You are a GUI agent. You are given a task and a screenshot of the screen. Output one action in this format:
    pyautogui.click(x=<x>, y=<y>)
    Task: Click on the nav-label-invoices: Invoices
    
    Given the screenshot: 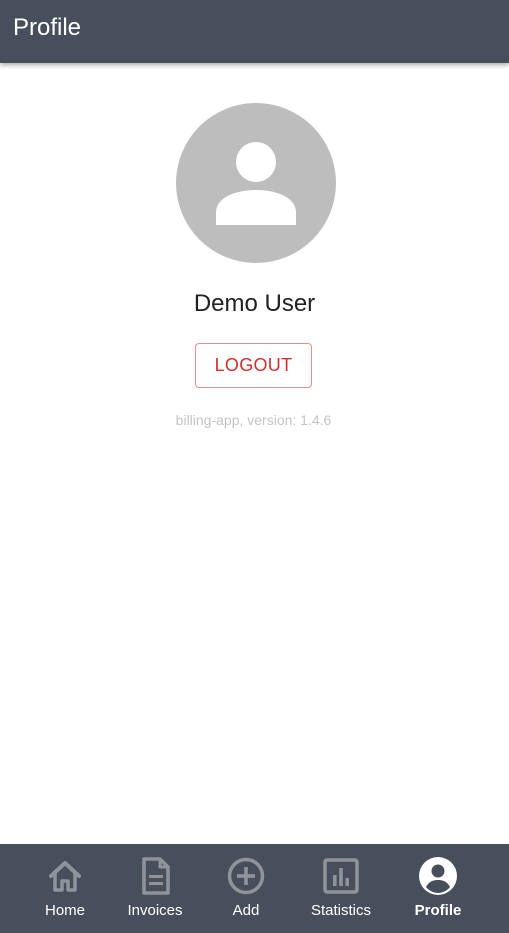 What is the action you would take?
    pyautogui.click(x=155, y=910)
    